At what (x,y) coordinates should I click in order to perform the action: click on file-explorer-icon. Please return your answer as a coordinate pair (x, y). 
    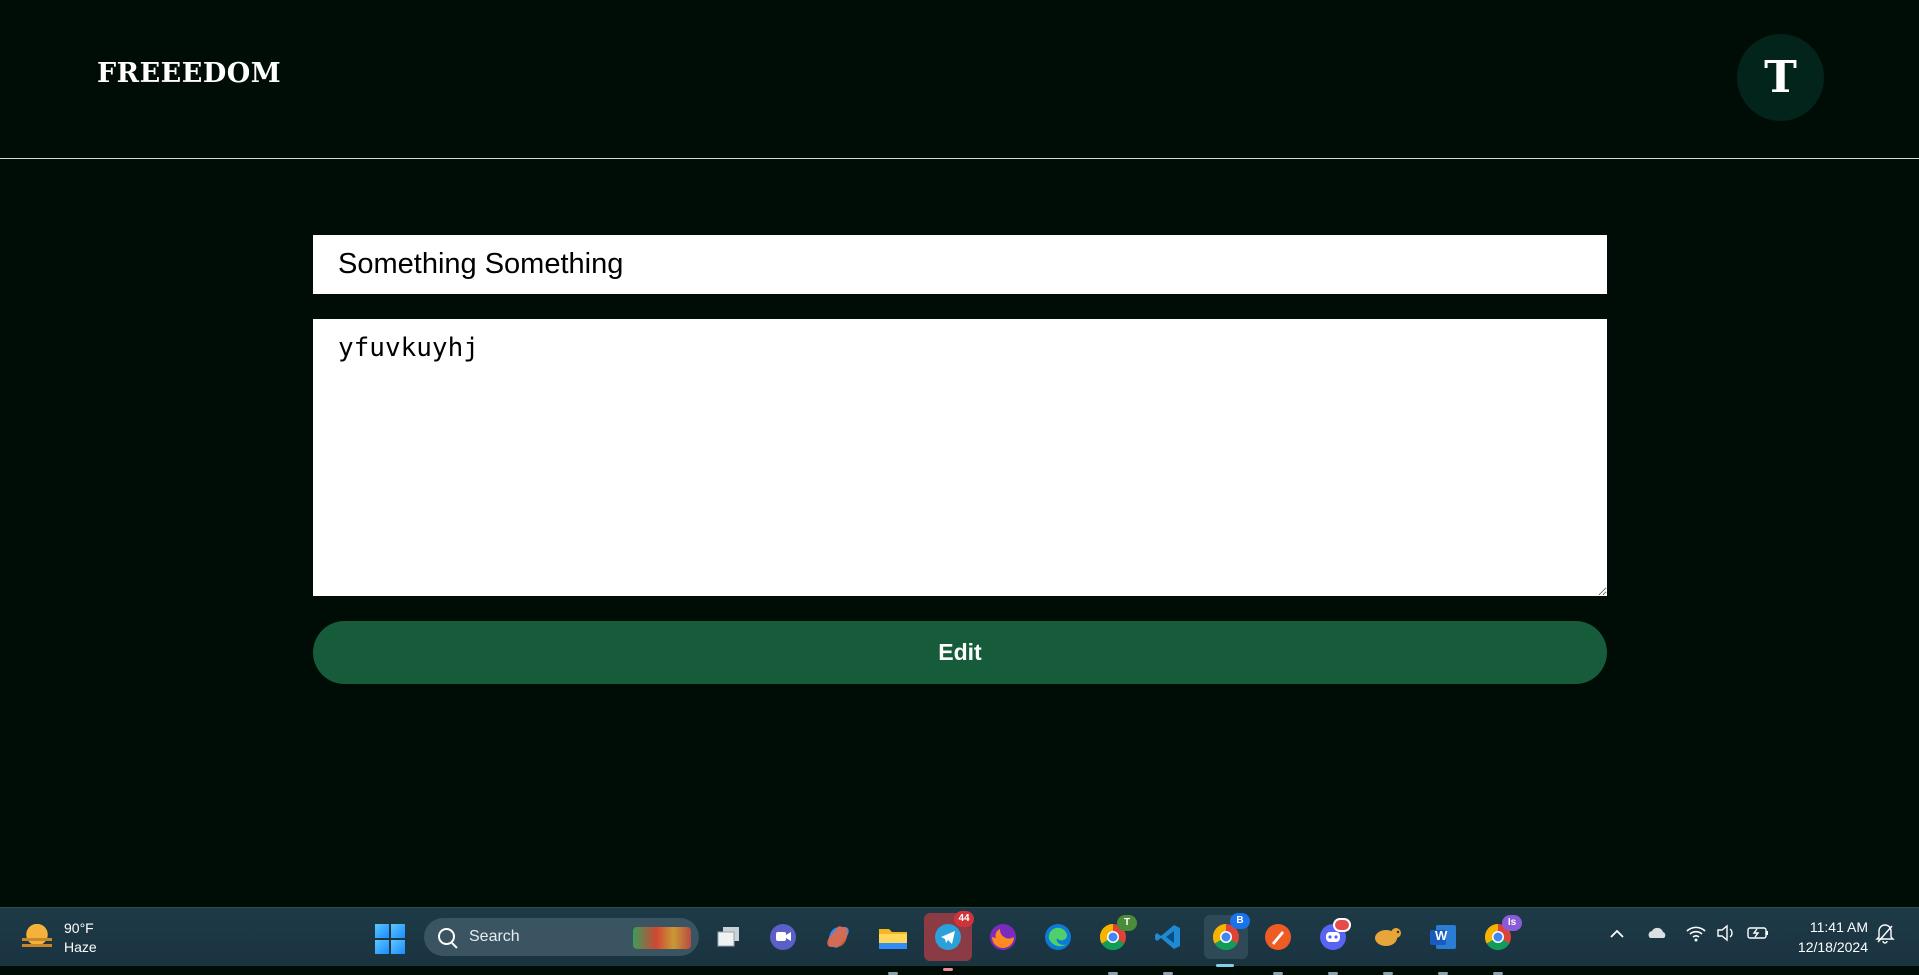
    Looking at the image, I should click on (893, 948).